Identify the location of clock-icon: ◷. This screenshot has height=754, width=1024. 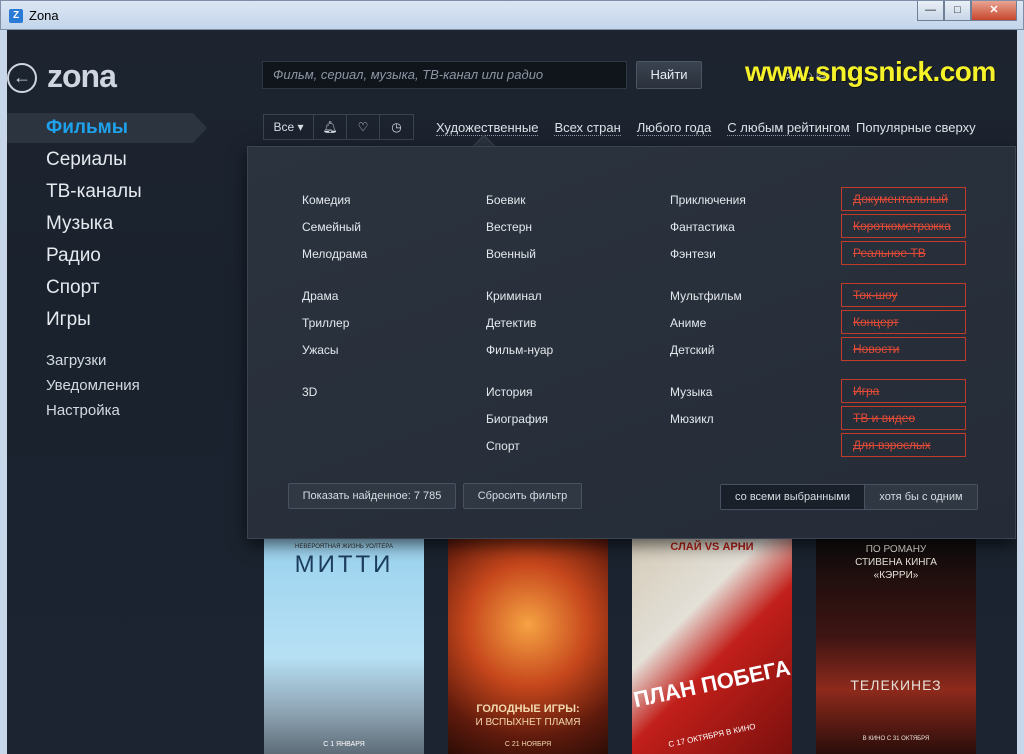
(396, 127).